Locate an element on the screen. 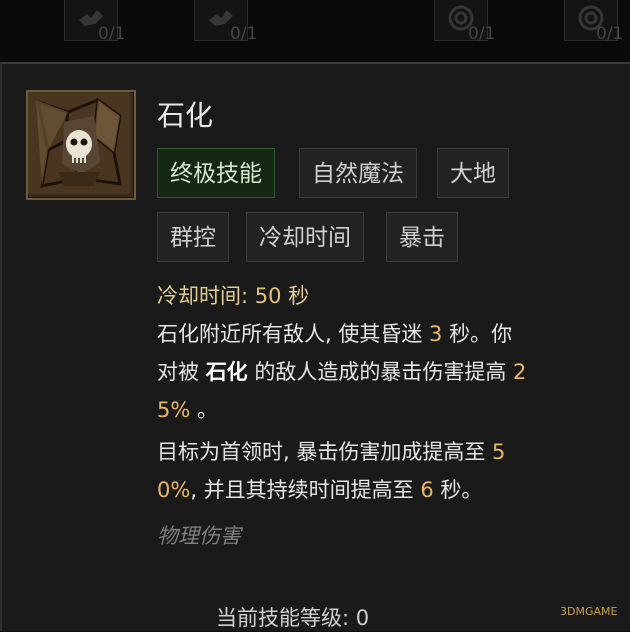  skull-stained-glass-icon is located at coordinates (79, 143).